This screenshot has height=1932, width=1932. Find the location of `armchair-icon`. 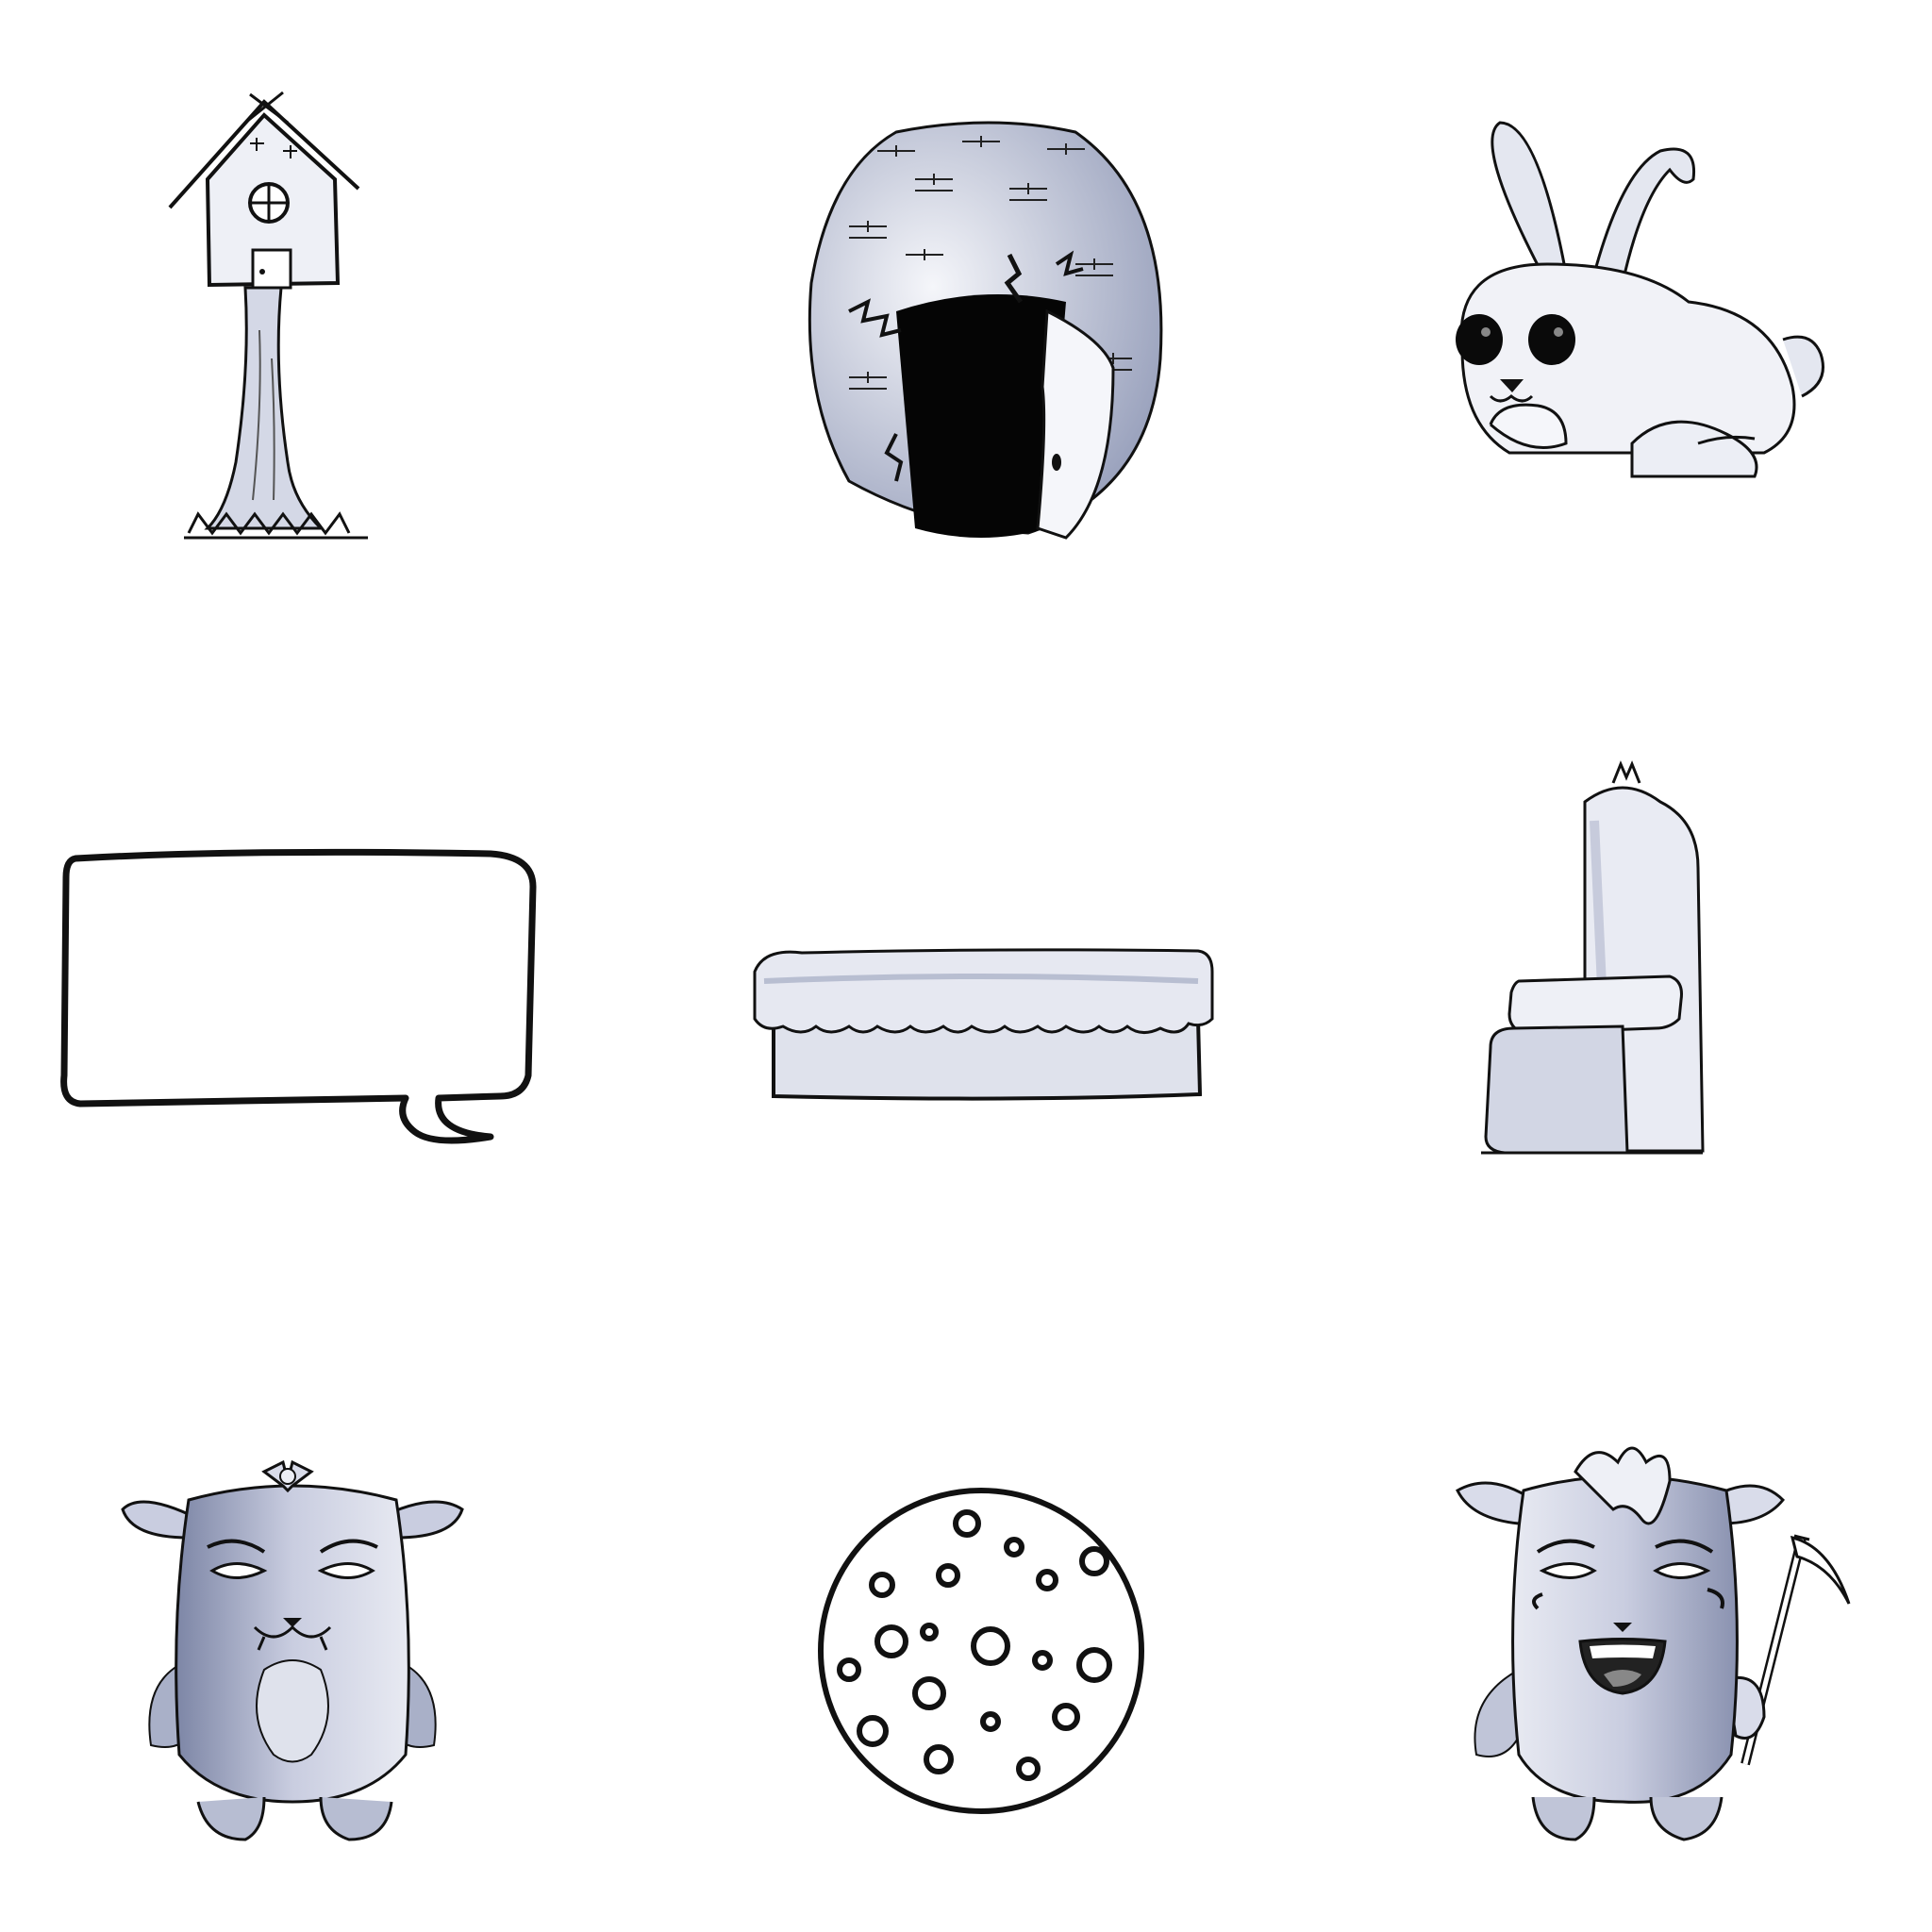

armchair-icon is located at coordinates (1618, 953).